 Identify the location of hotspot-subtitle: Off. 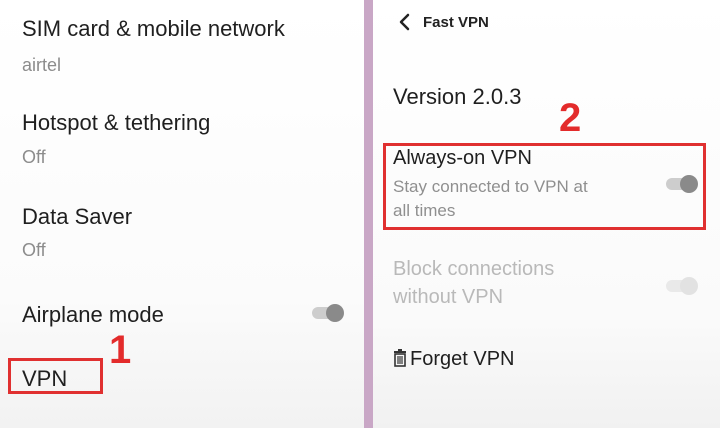
(34, 157).